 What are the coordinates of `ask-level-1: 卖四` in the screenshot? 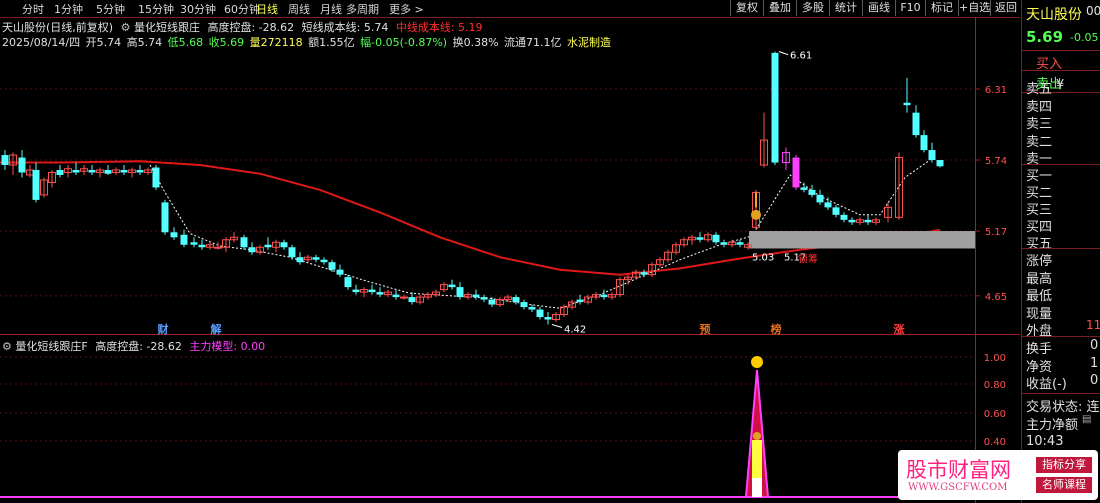 It's located at (1039, 107).